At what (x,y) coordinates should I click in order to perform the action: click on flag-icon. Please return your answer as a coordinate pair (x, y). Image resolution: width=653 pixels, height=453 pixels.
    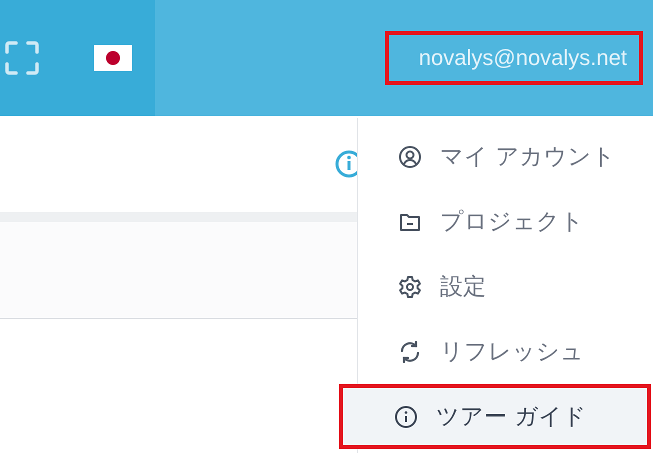
    Looking at the image, I should click on (113, 58).